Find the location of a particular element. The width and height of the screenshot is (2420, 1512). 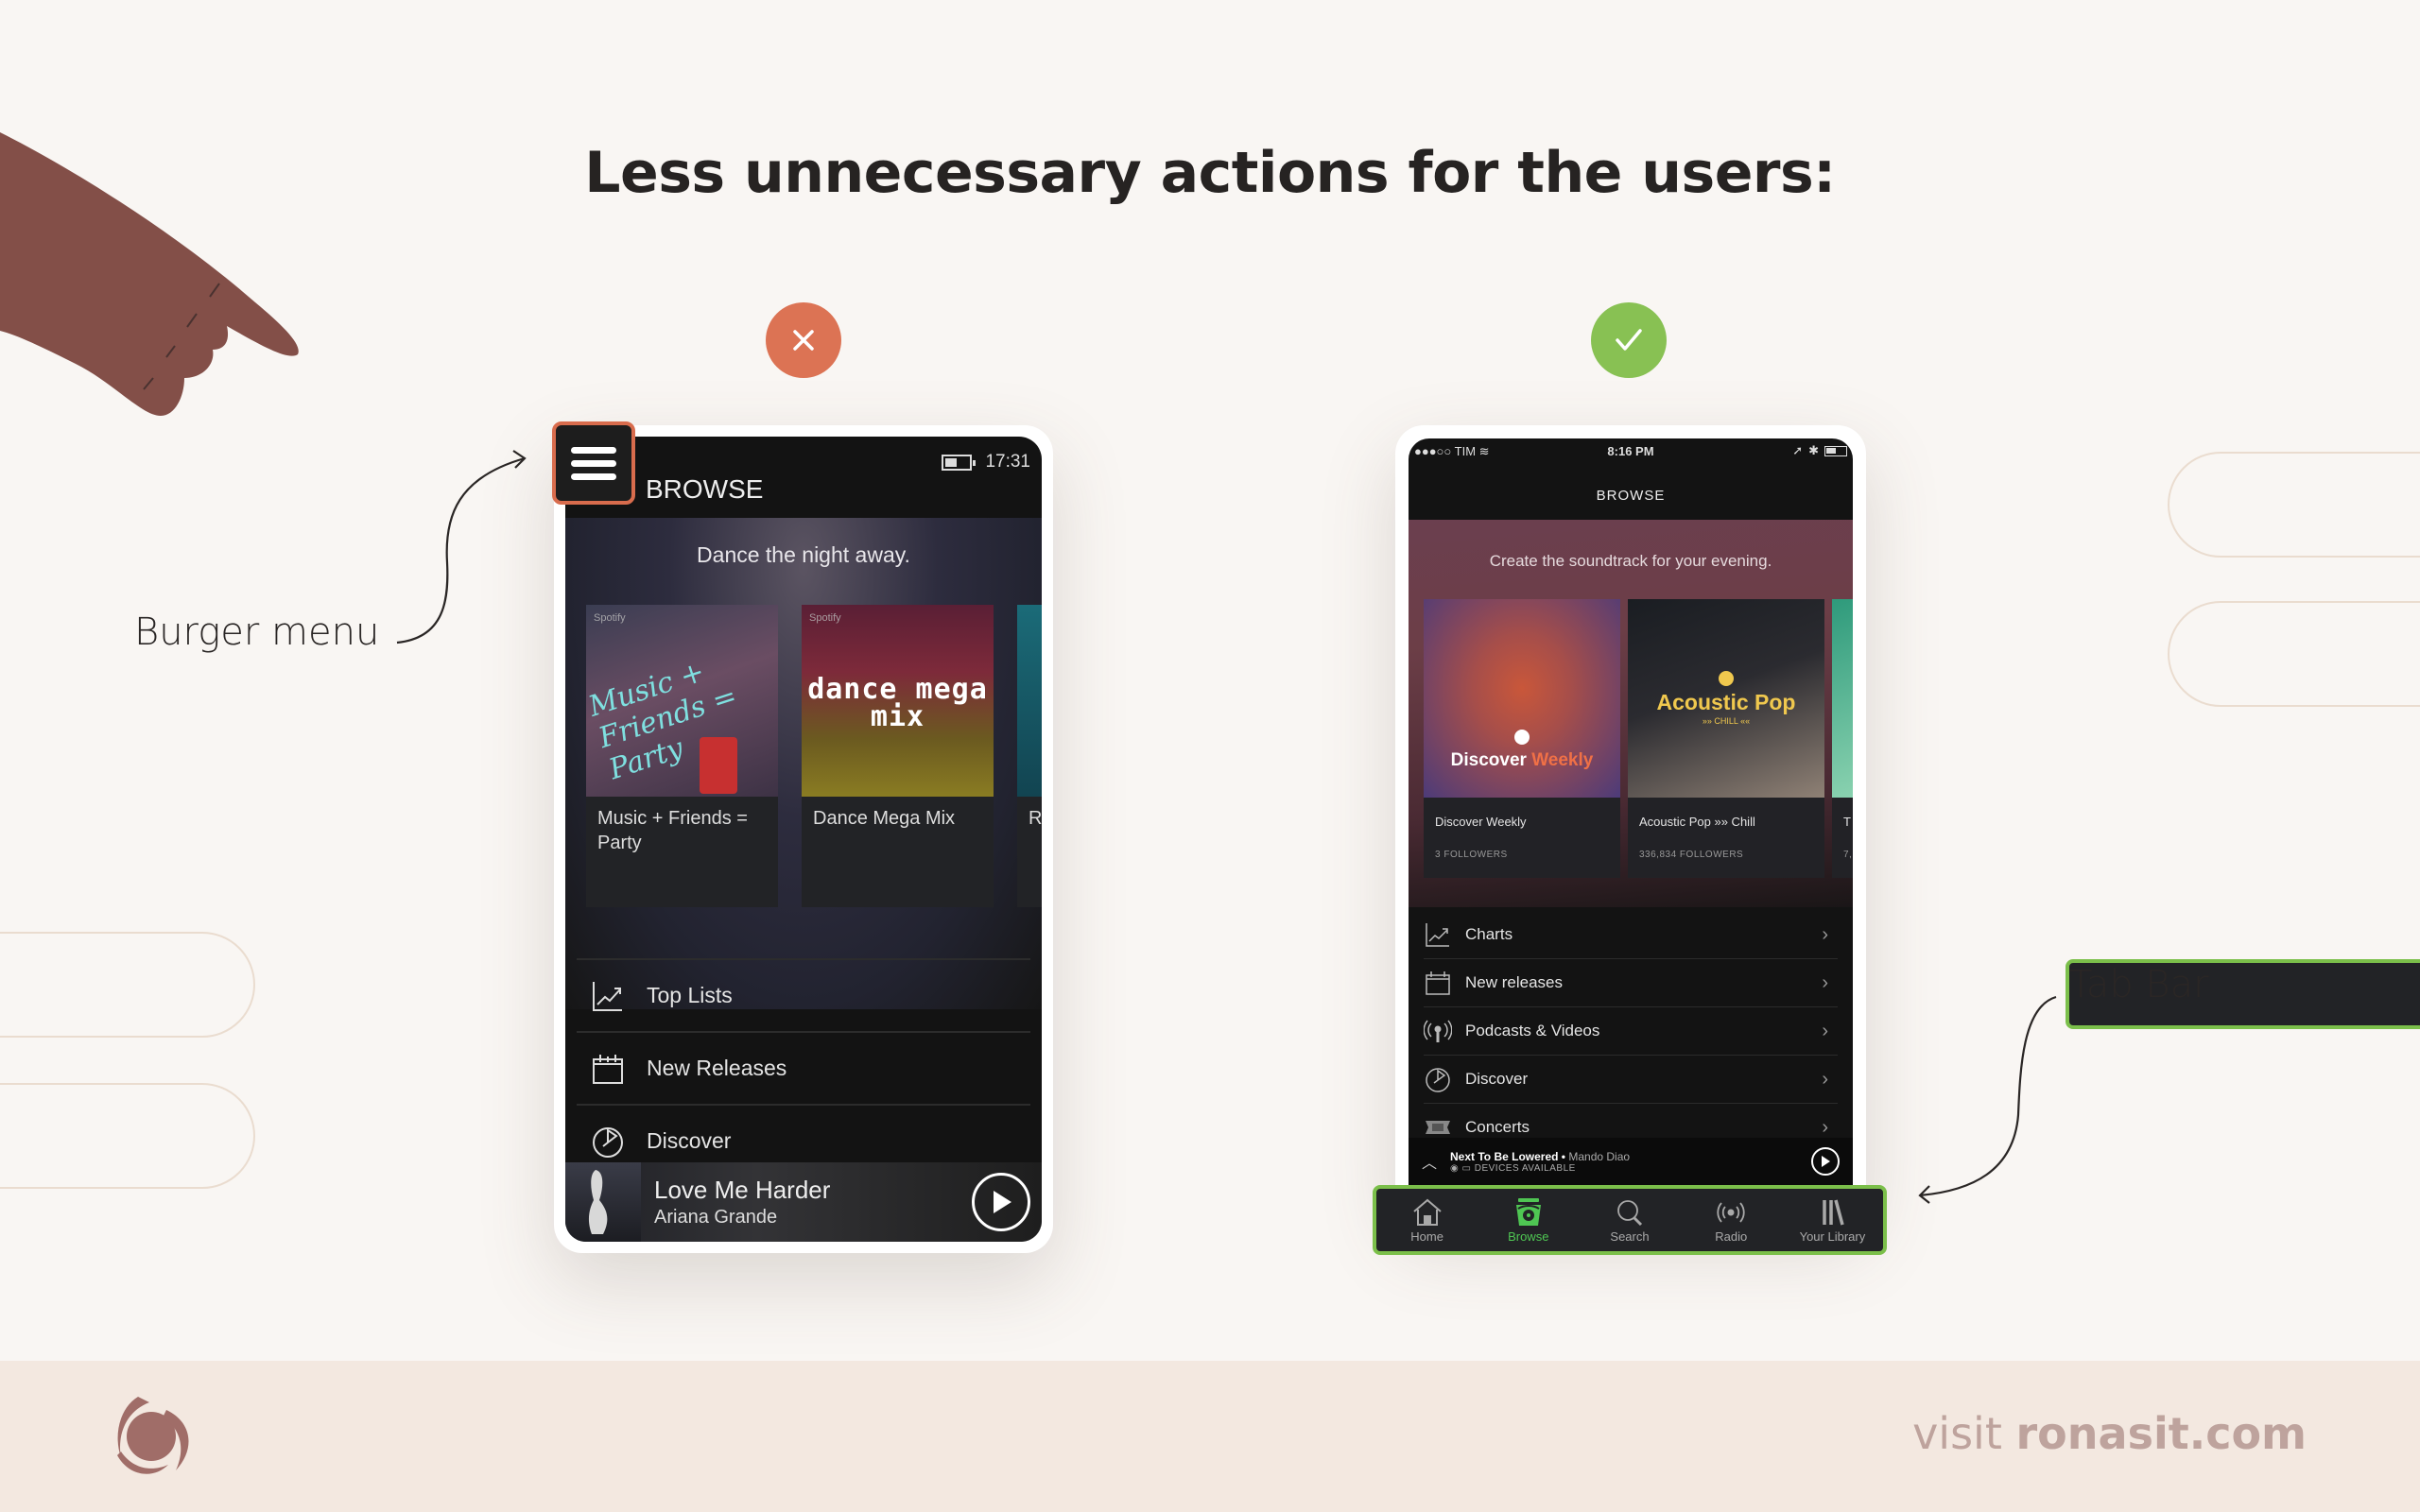

playlist-followers: 3 FOLLOWERS is located at coordinates (1471, 855).